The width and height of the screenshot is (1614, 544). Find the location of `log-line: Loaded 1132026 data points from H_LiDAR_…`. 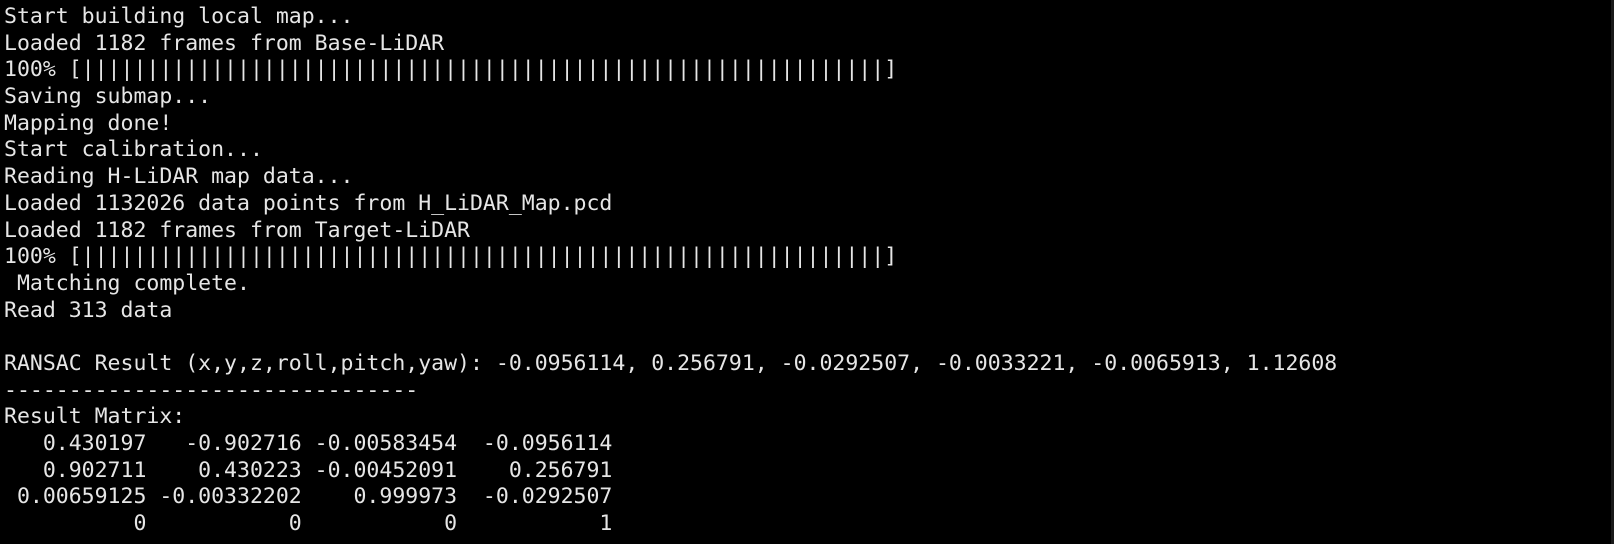

log-line: Loaded 1132026 data points from H_LiDAR_… is located at coordinates (308, 203).